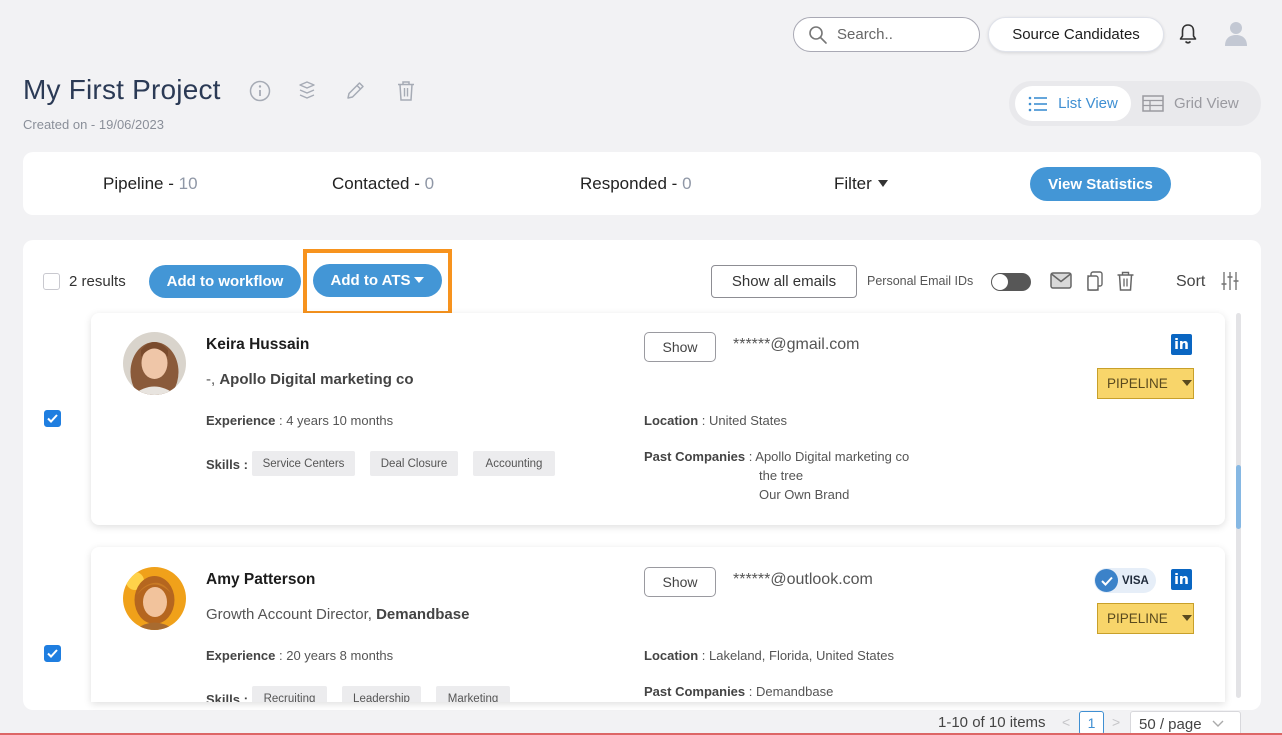 The width and height of the screenshot is (1282, 735). I want to click on per-page-select: 50 / page, so click(1185, 723).